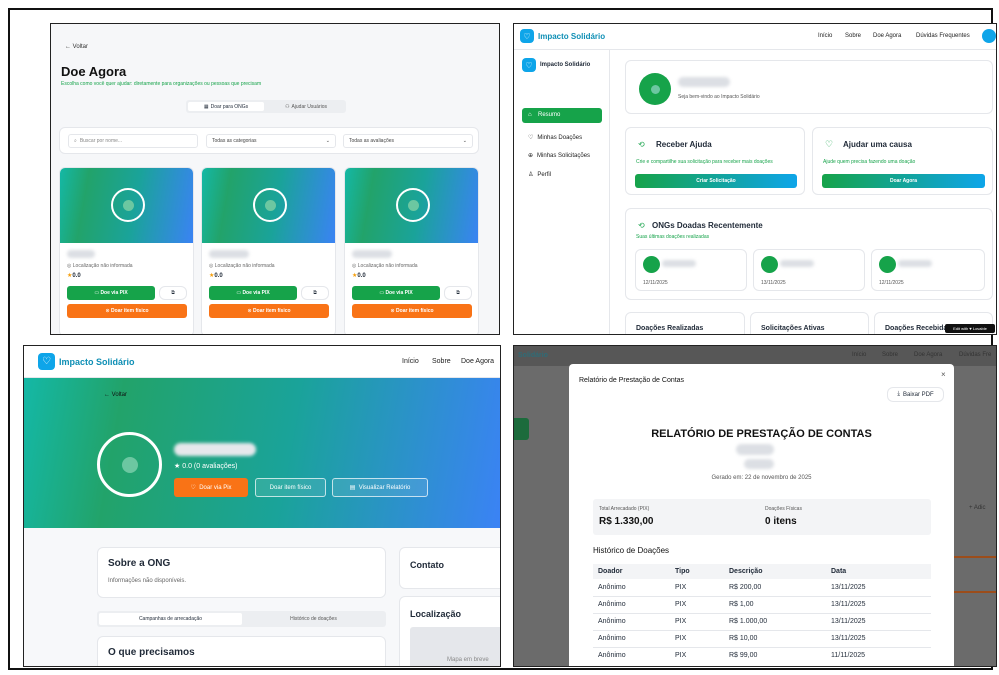 This screenshot has width=999, height=675. Describe the element at coordinates (809, 87) in the screenshot. I see `welcome-card: Seja bem-vindo ao Impacto Solidário` at that location.